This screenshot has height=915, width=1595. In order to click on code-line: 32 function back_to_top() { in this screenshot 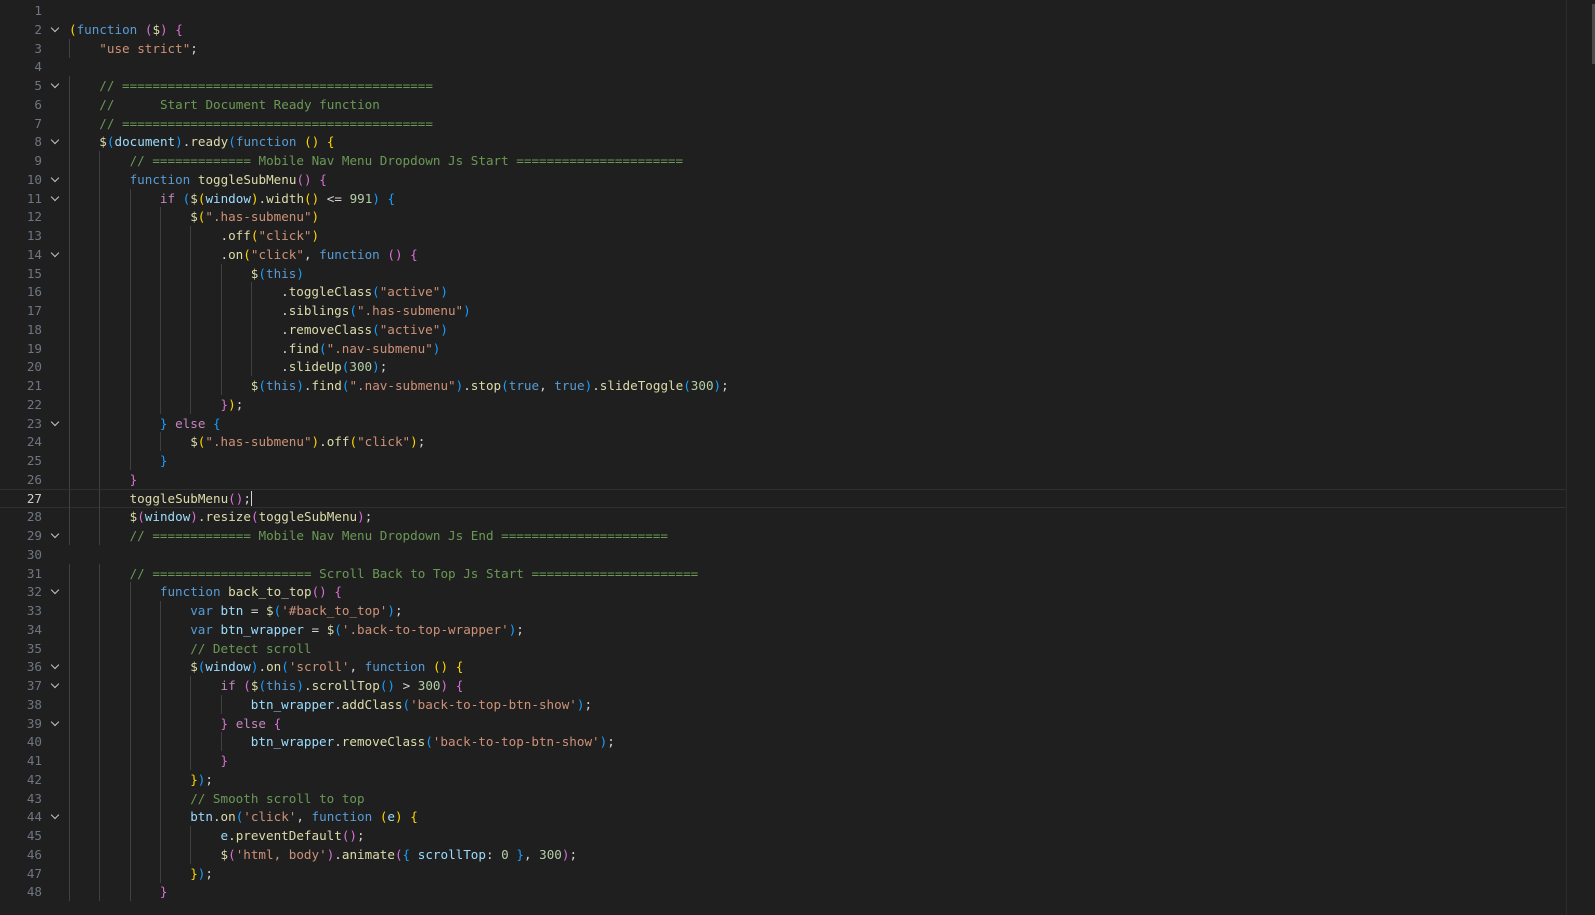, I will do `click(783, 592)`.